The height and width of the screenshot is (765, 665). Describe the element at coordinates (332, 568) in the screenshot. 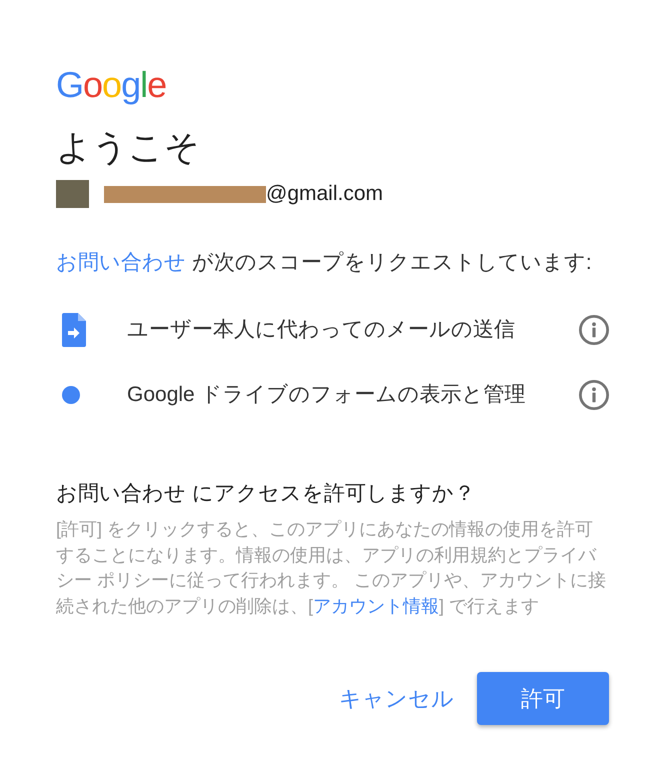

I see `consent-paragraph: [許可] をクリックすると、このアプリにあなたの情報の使用を許可することになります。情報の使用は、アプリの利用規約とプライバシー ポリシーに従って行われます。 このアプリや、アカウントに接続された他のアプリの削除は、[アカウント情報] で行えます` at that location.